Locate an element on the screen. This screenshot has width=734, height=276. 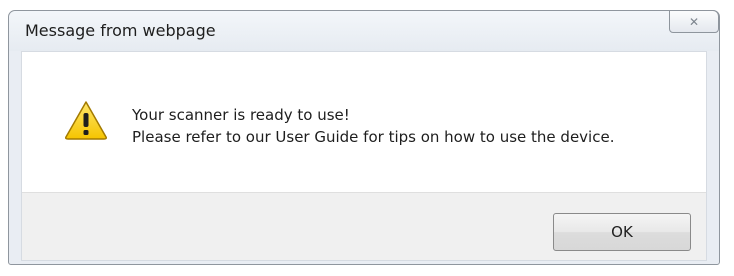
close-icon: ✕ is located at coordinates (694, 21).